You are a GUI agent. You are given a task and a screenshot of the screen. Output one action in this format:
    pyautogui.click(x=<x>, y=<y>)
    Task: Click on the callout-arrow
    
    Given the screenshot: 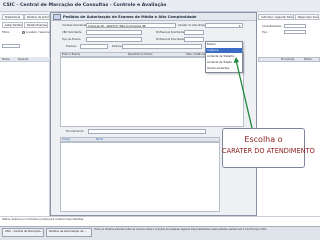 What is the action you would take?
    pyautogui.click(x=243, y=93)
    